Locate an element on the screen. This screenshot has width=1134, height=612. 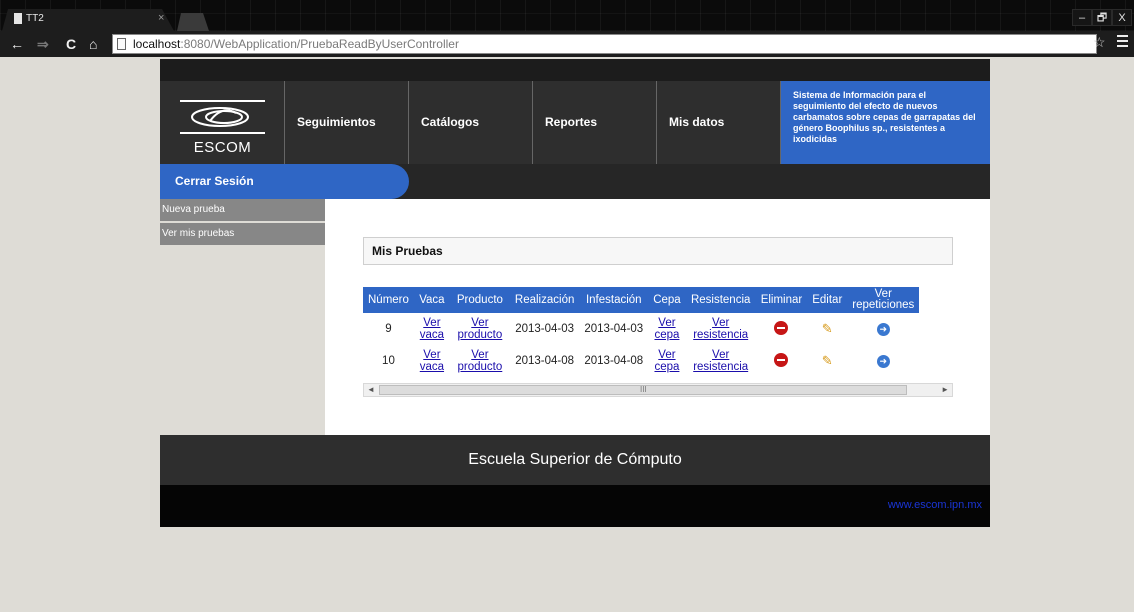
maximize-button: 🗗 is located at coordinates (1102, 17).